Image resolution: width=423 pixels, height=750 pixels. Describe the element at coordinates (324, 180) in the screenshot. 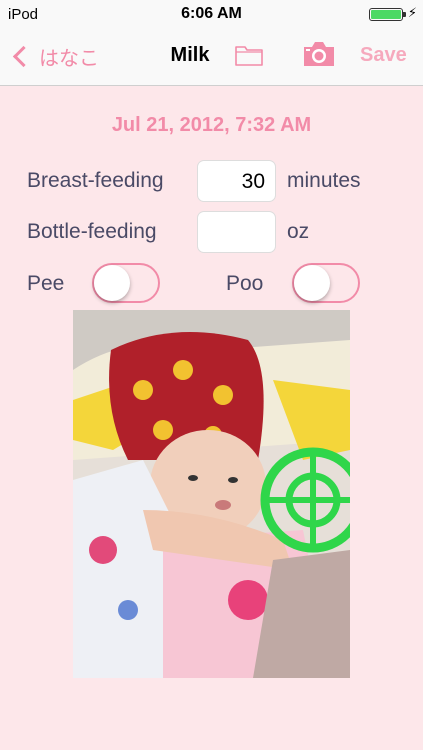

I see `breast-feeding-unit: minutes` at that location.